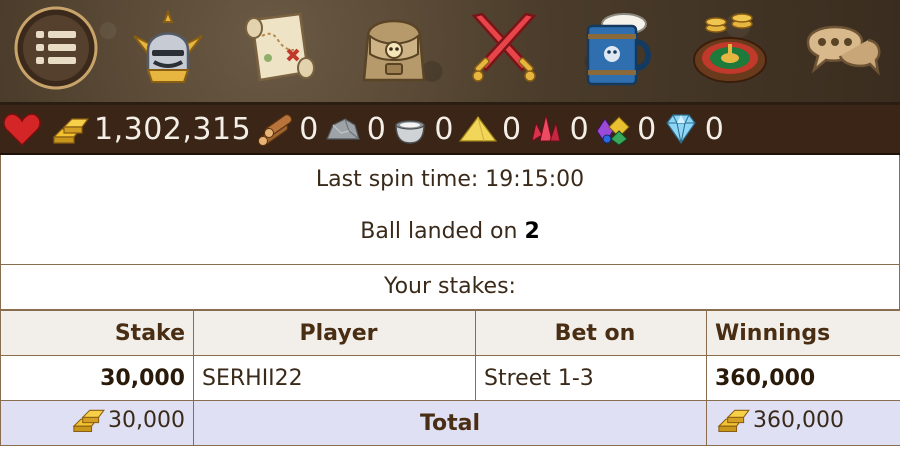  I want to click on last-spin-time: 19:15:00, so click(535, 179).